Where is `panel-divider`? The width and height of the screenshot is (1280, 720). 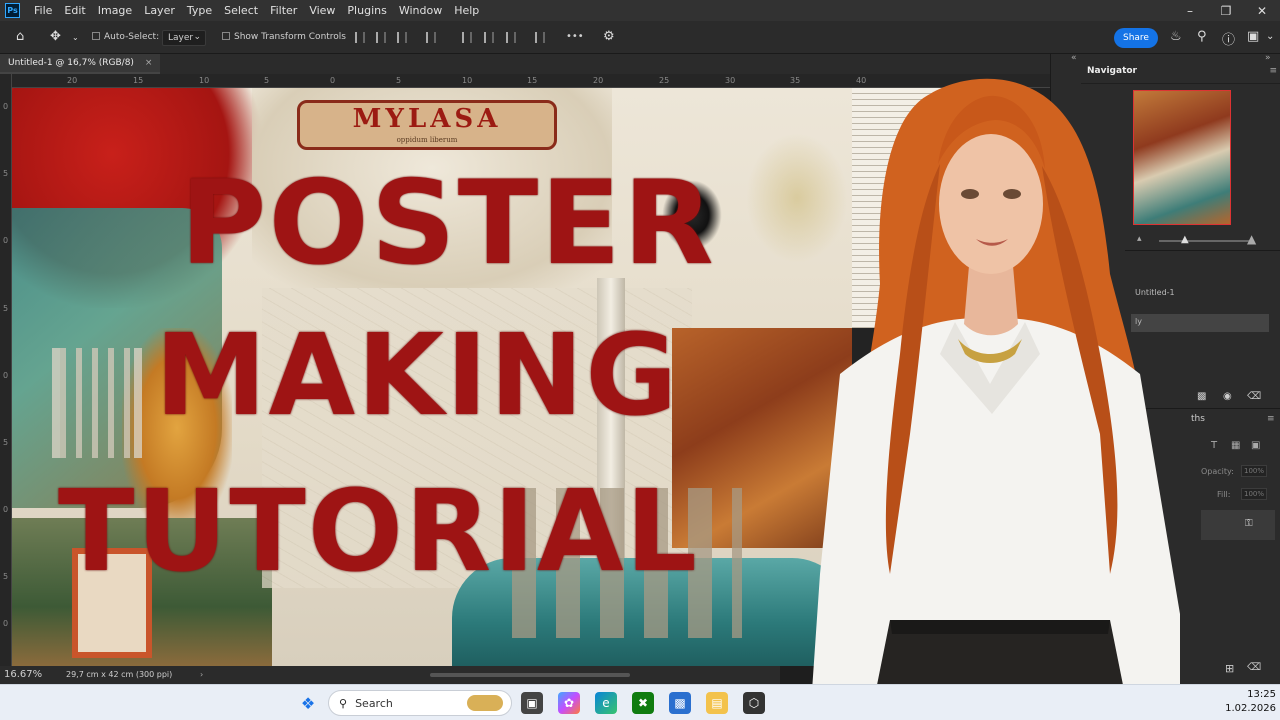
panel-divider is located at coordinates (1202, 250).